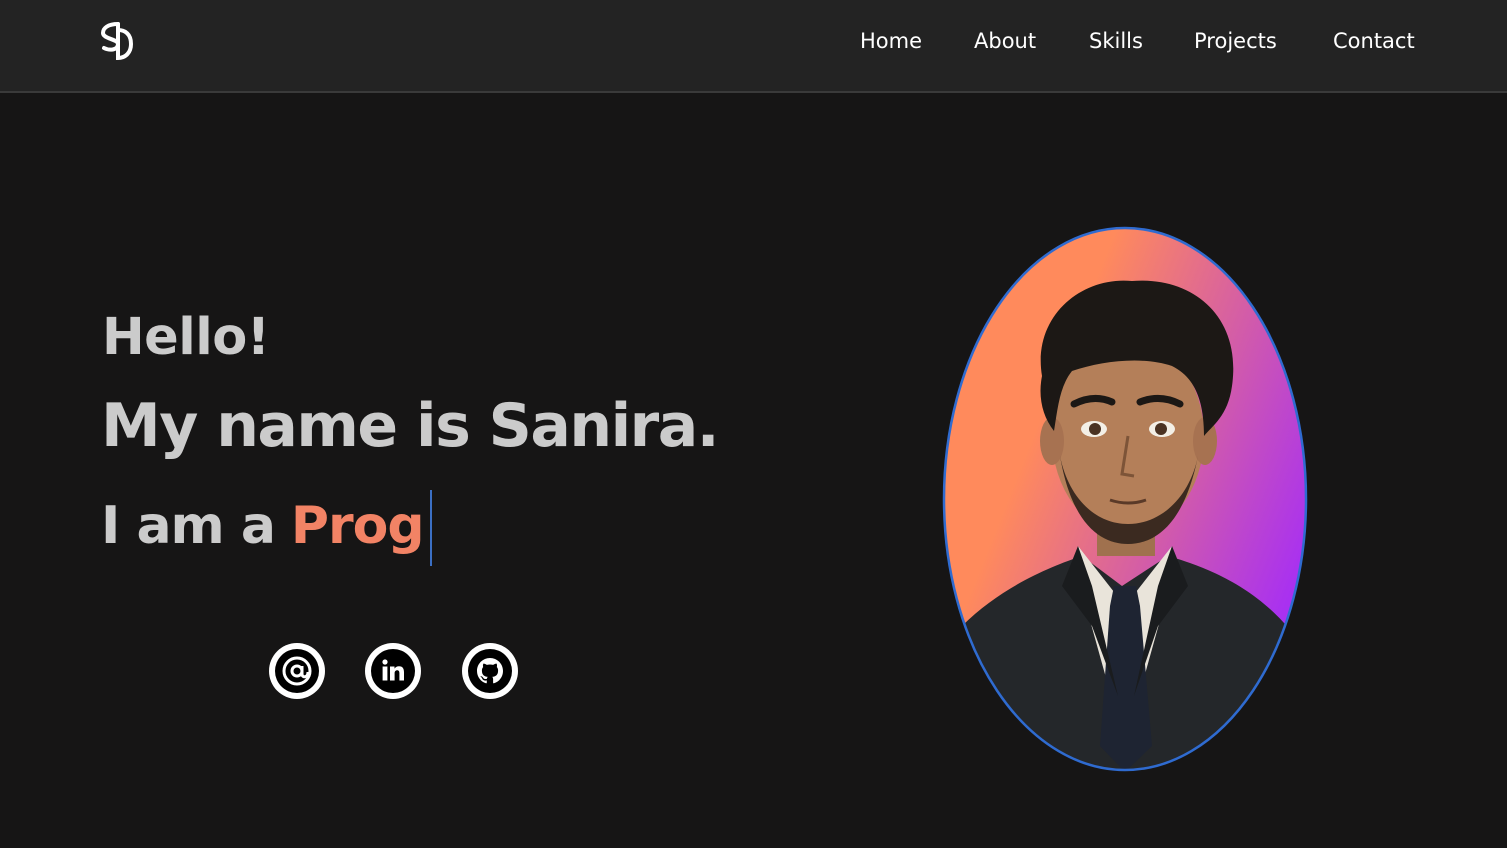  I want to click on navbar: Home About Skills Projects Contact, so click(753, 46).